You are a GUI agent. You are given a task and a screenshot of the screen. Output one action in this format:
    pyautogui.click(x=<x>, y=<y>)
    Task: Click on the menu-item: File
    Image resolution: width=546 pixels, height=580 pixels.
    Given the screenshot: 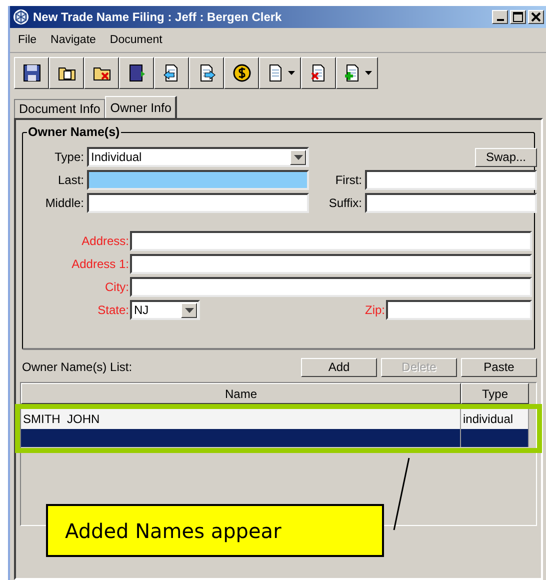 What is the action you would take?
    pyautogui.click(x=27, y=40)
    